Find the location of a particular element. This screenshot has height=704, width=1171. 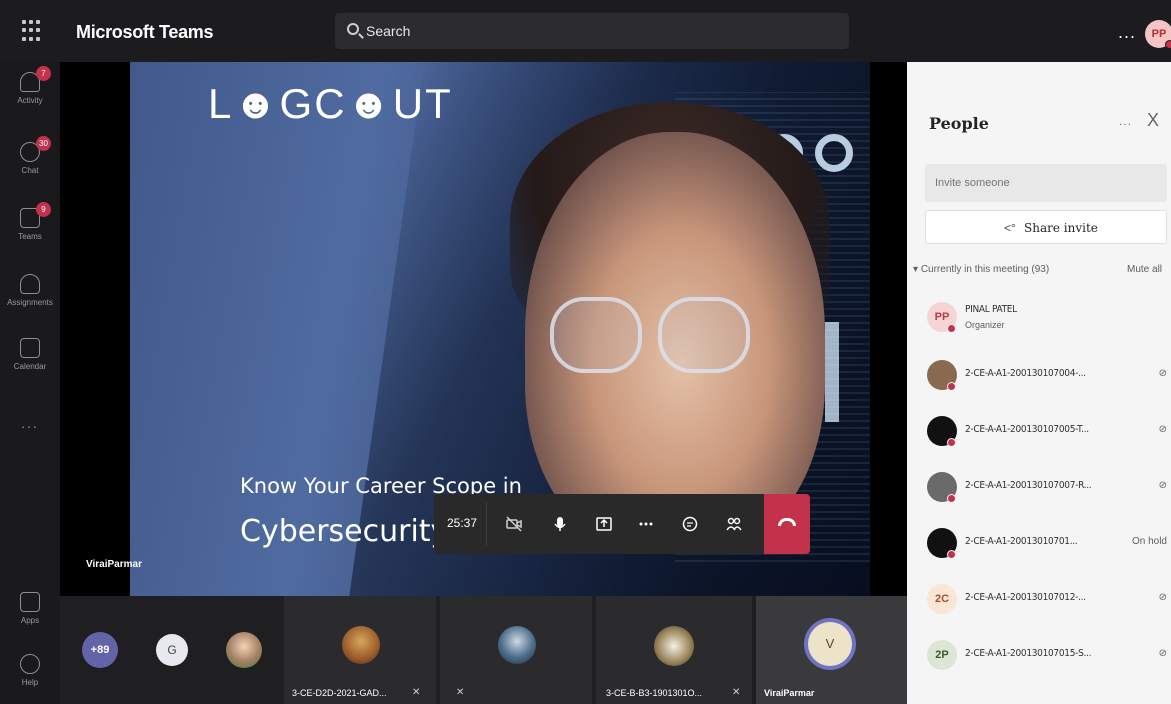

assignments-icon is located at coordinates (30, 284).